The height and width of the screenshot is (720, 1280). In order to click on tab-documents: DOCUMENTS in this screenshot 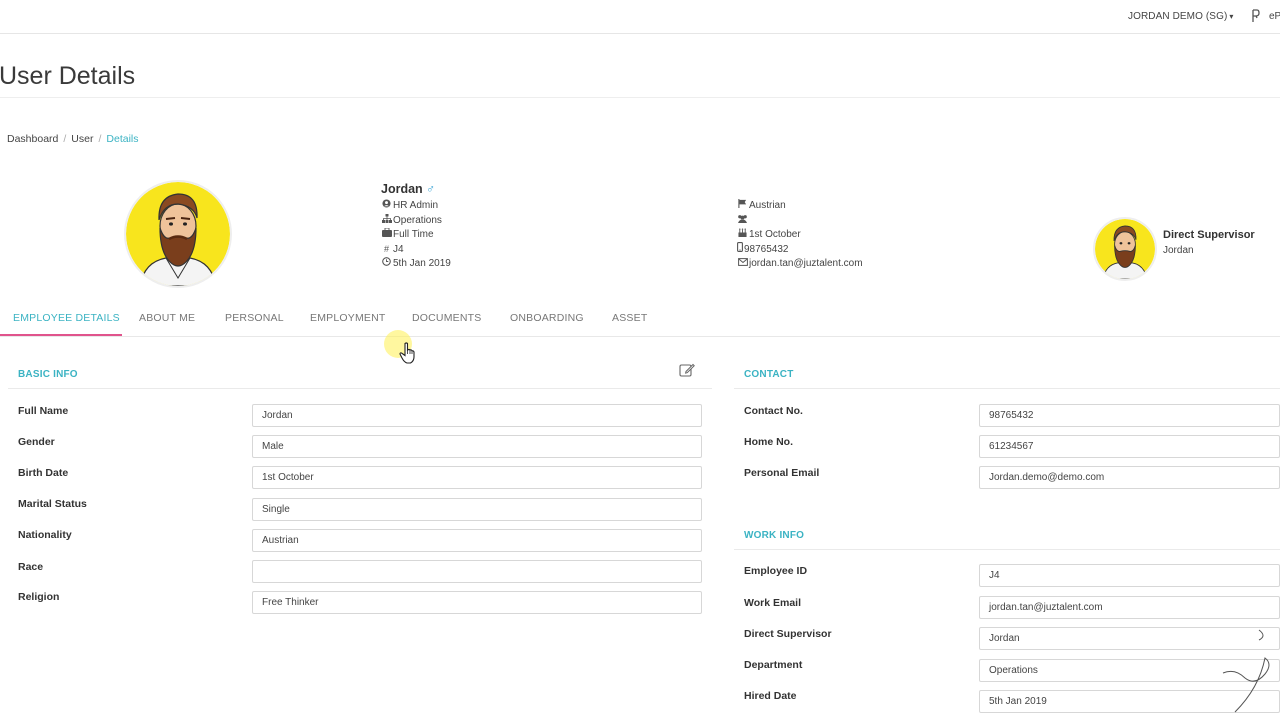, I will do `click(446, 318)`.